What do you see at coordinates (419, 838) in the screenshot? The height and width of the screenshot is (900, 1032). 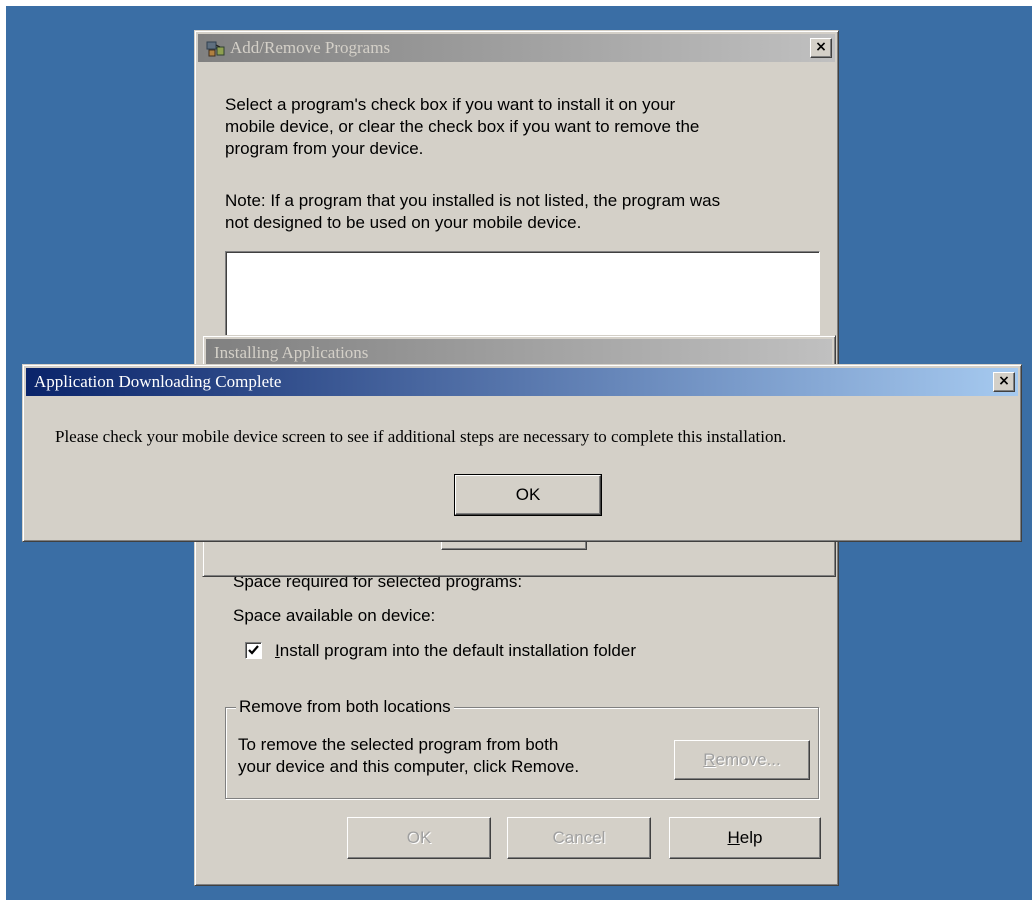 I see `ok-button: OK` at bounding box center [419, 838].